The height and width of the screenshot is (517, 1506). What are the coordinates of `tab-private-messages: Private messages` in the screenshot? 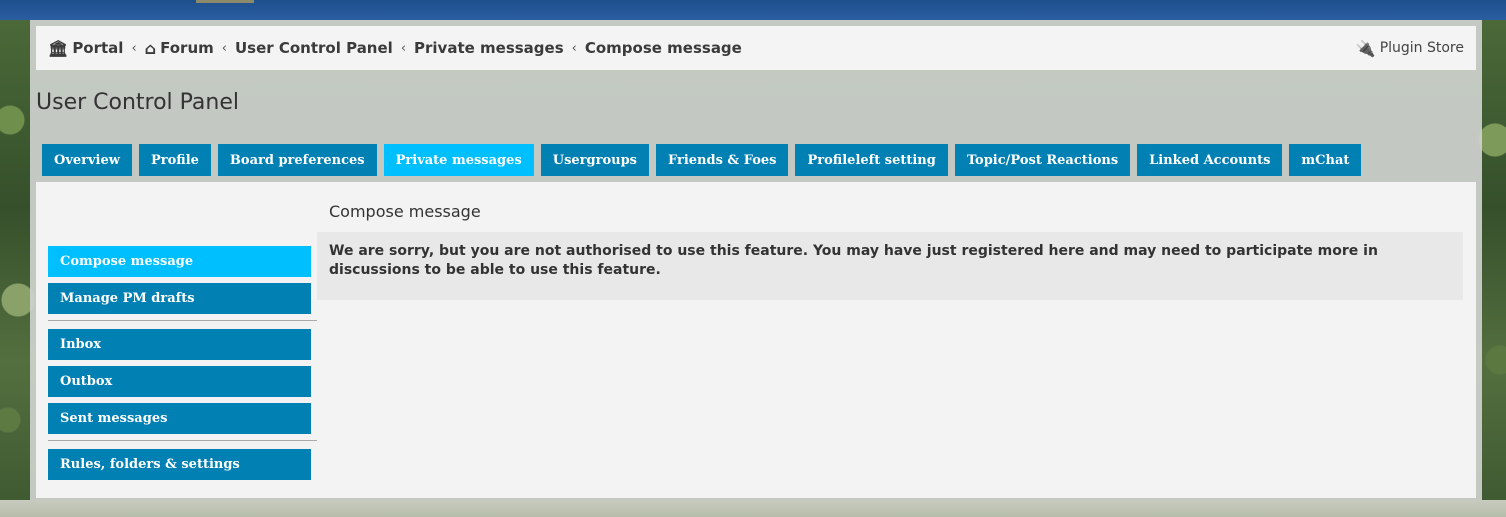 It's located at (458, 160).